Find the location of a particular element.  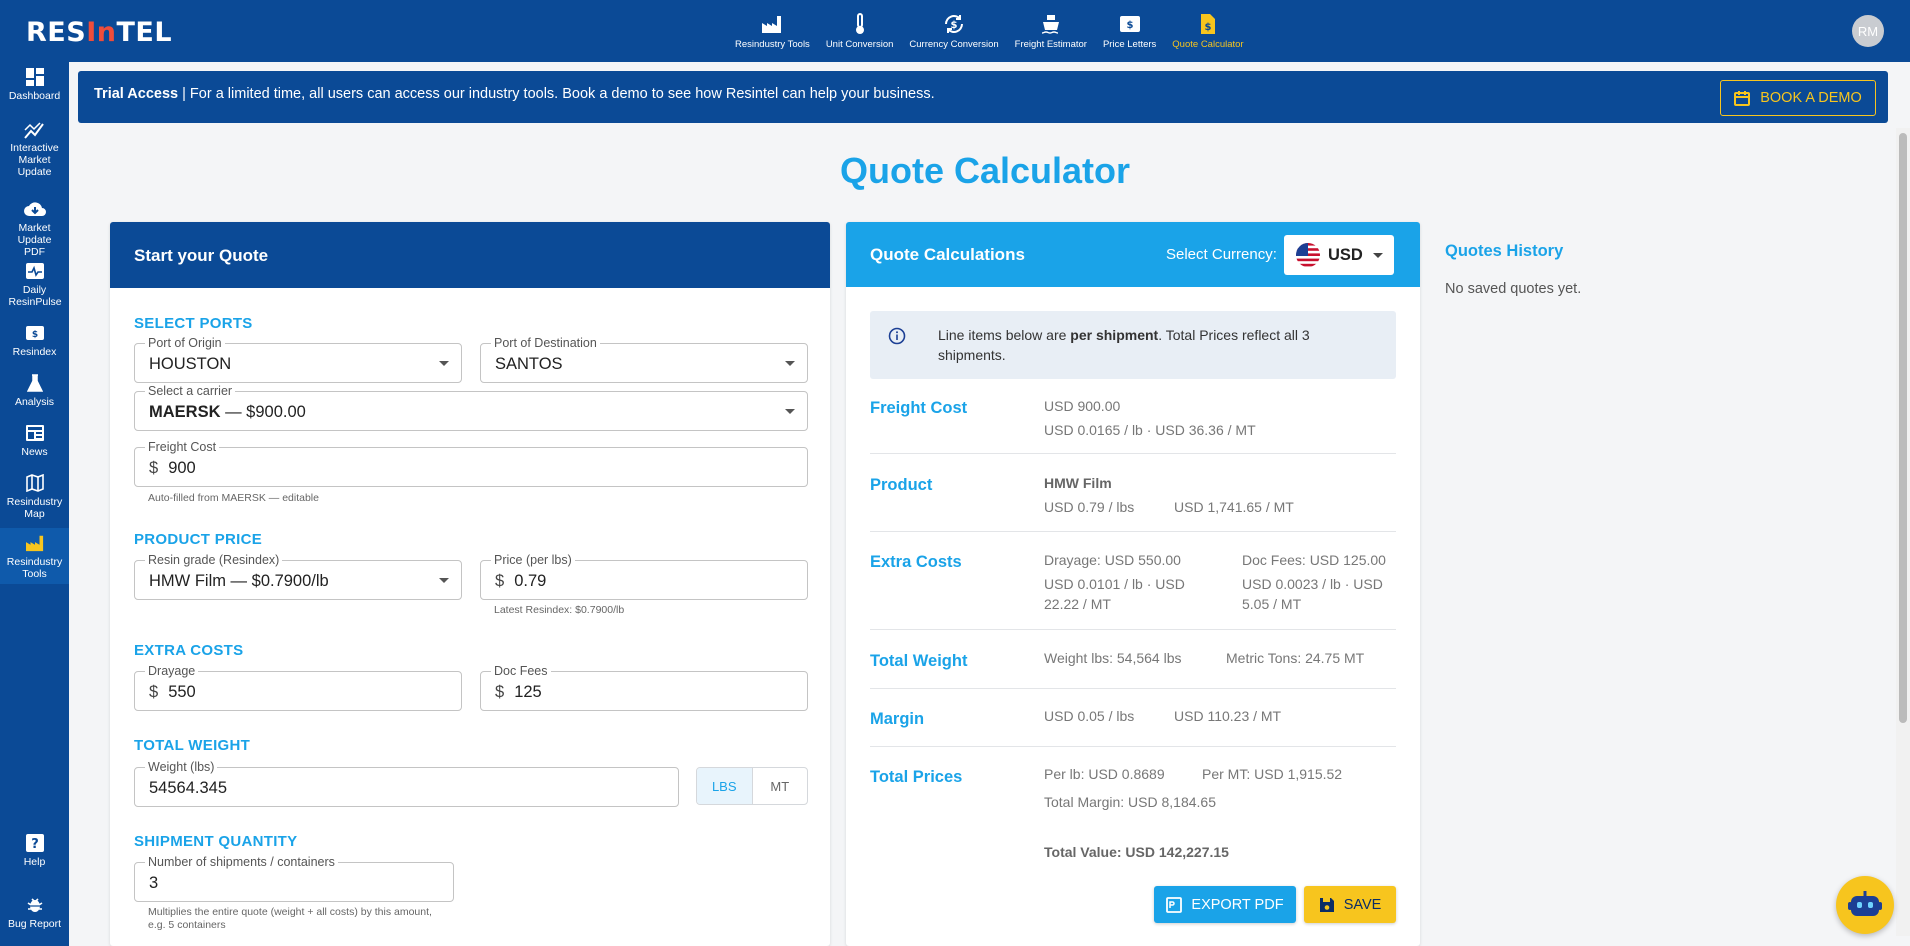

field-label: Port of Destination is located at coordinates (545, 343).